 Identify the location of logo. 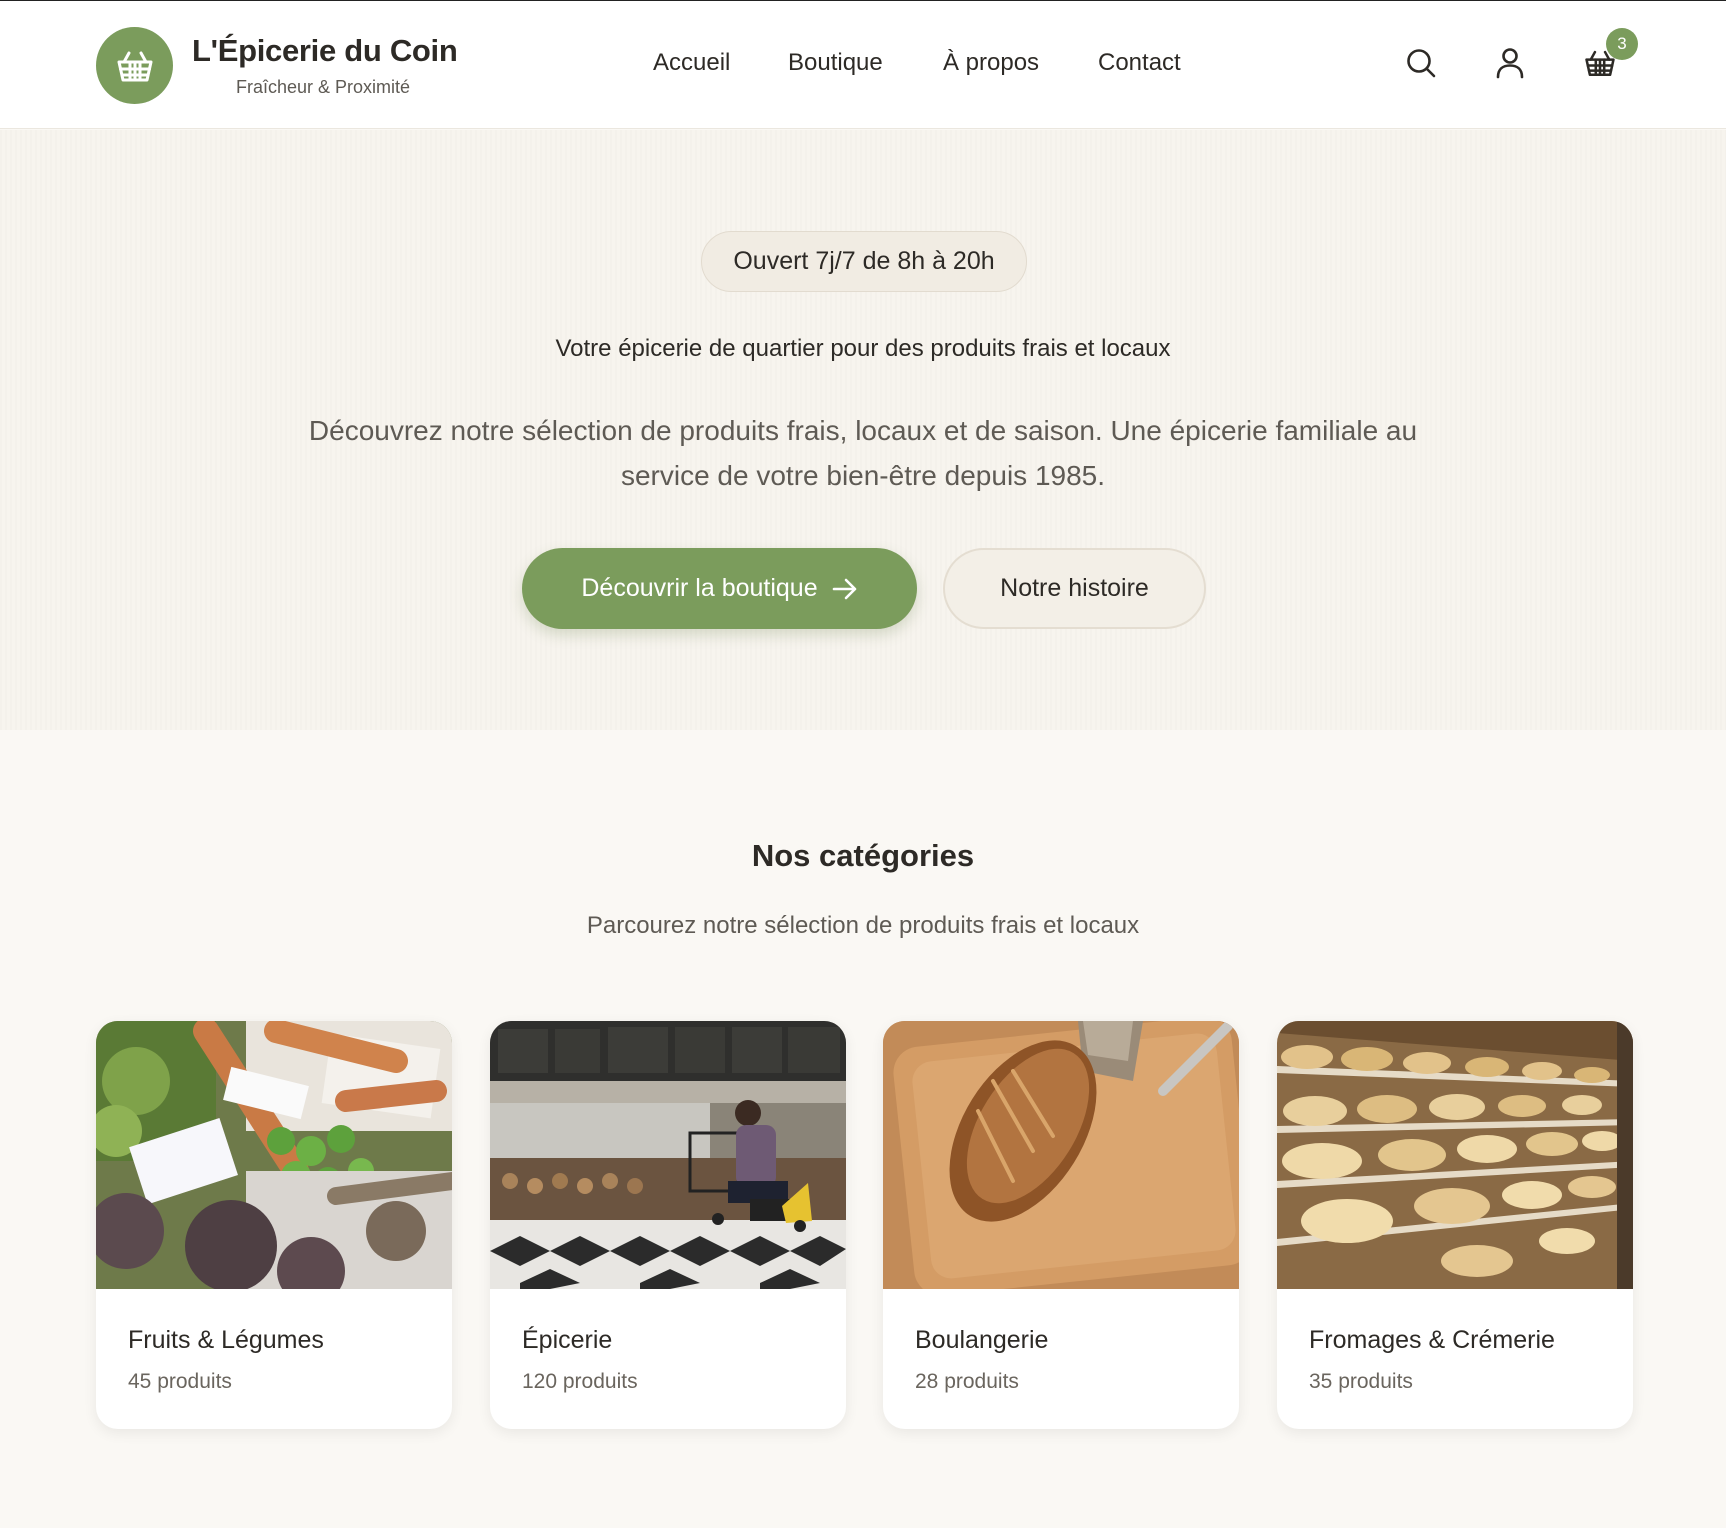
(134, 65).